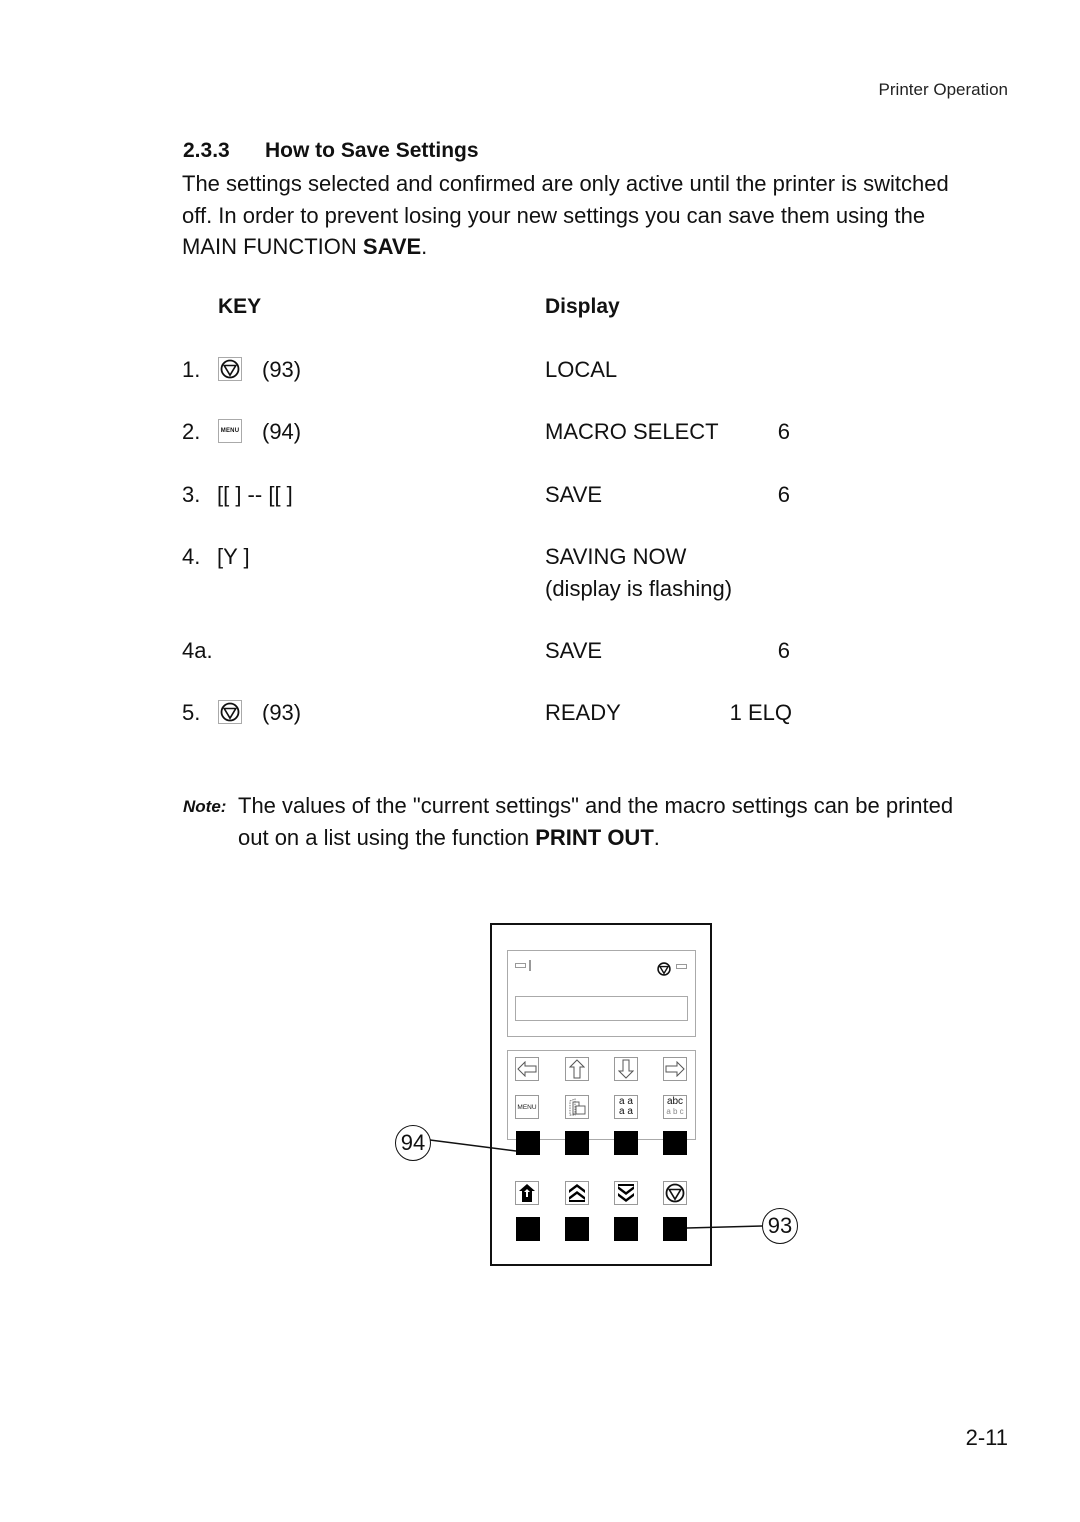  Describe the element at coordinates (986, 1437) in the screenshot. I see `page-number: 2-11` at that location.